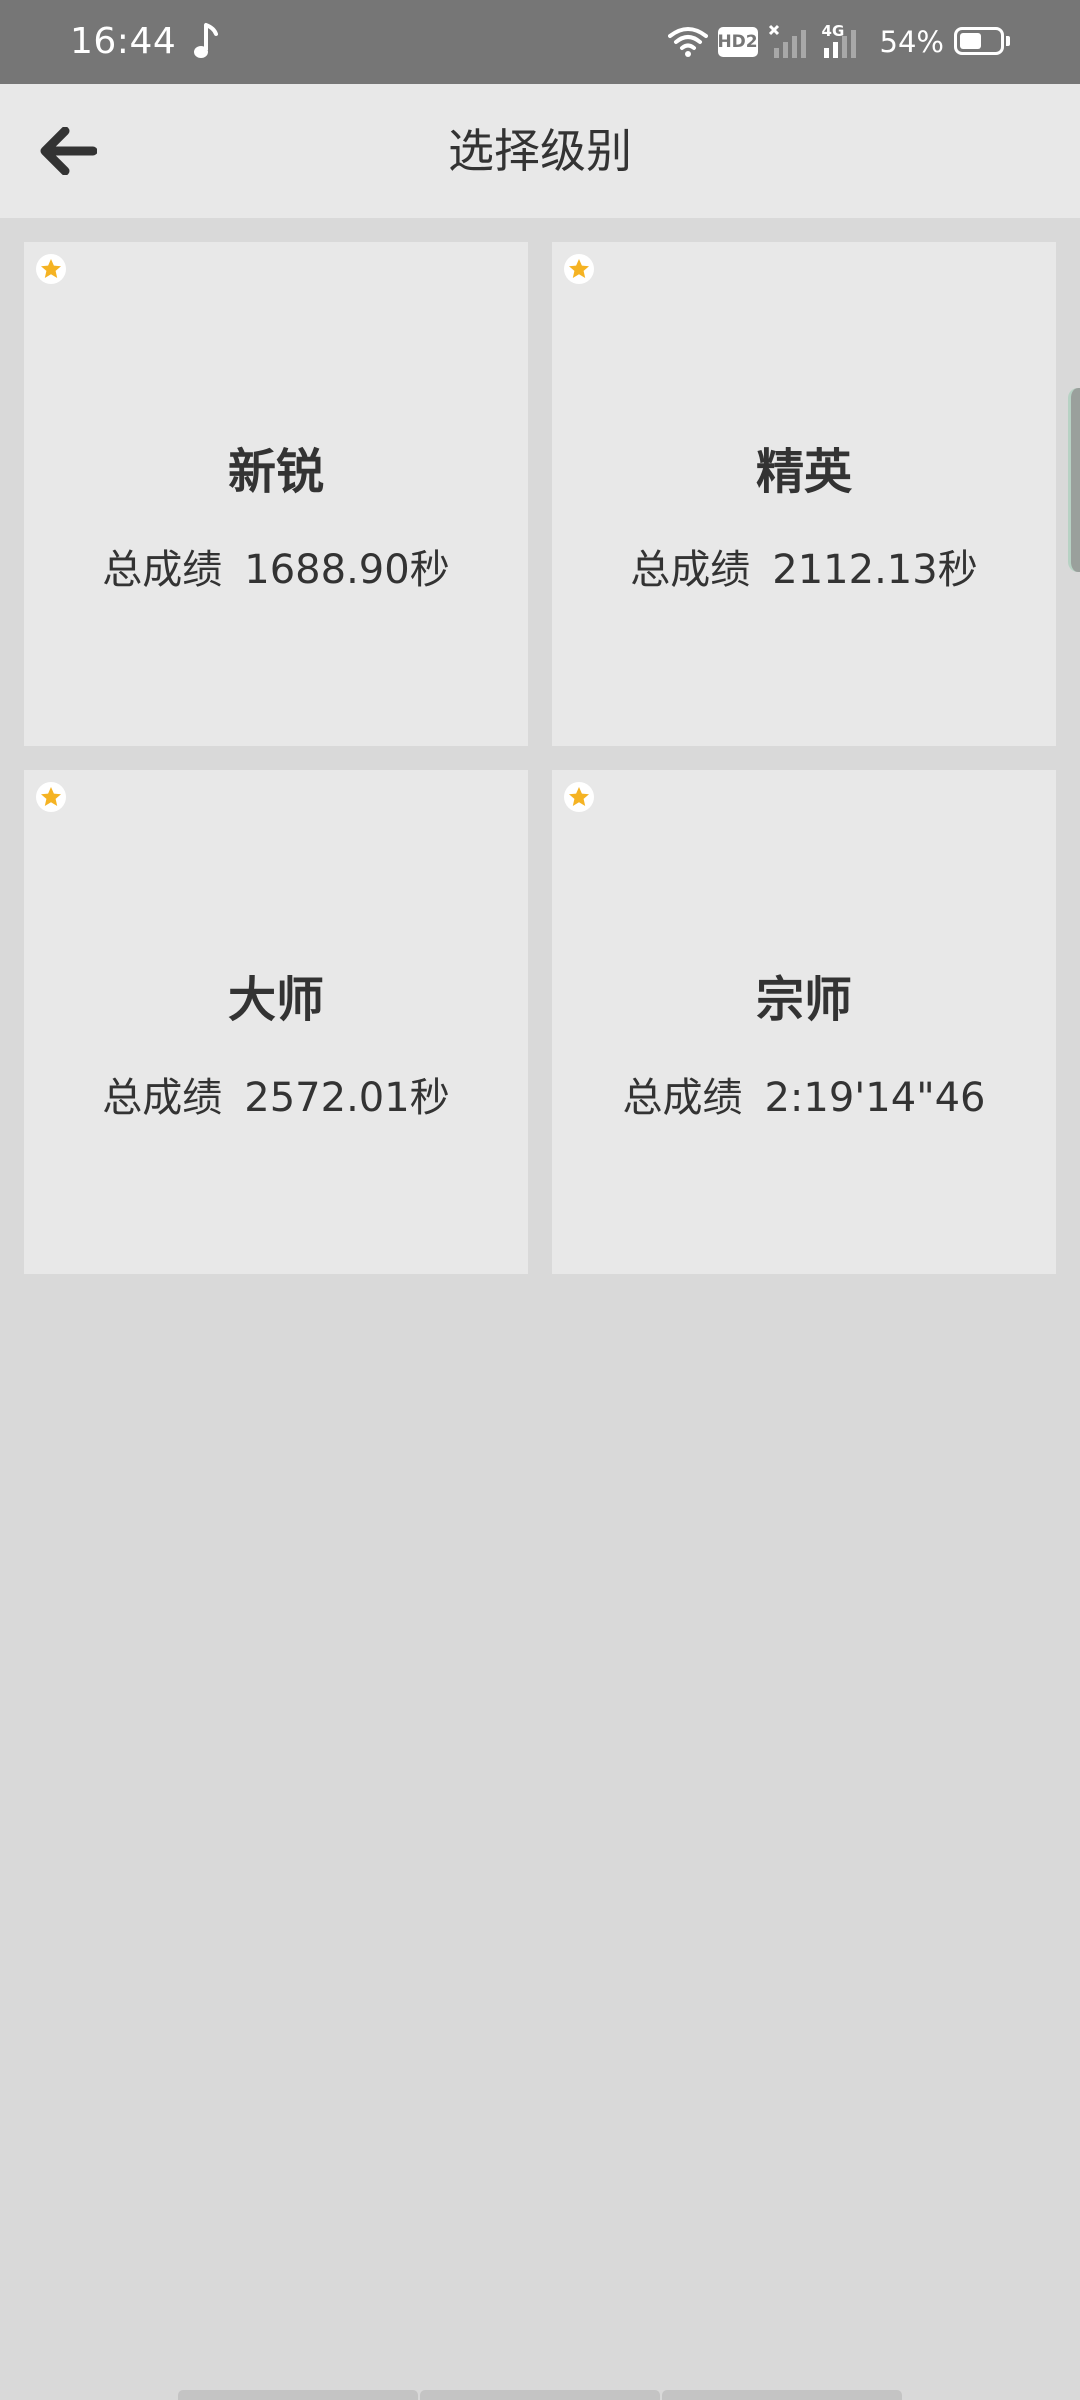 This screenshot has width=1080, height=2400. Describe the element at coordinates (687, 42) in the screenshot. I see `wifi-icon` at that location.